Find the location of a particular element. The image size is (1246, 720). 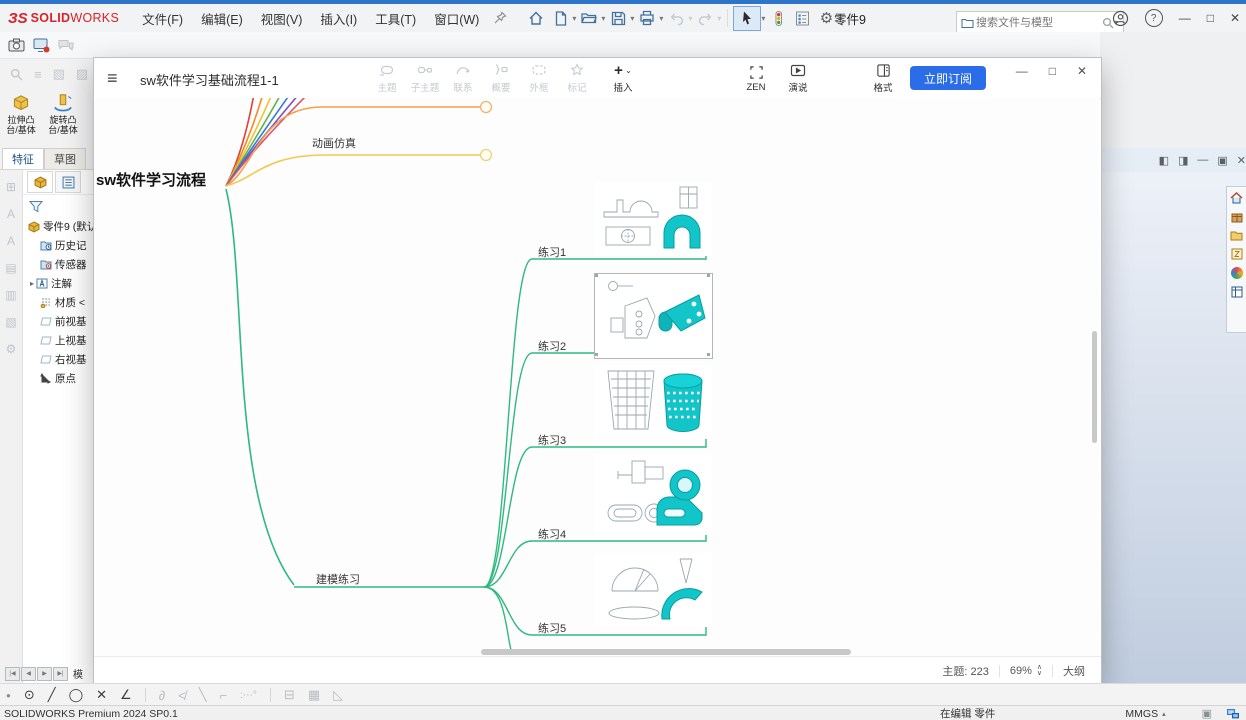

tree-item-front-plane: 前视基 is located at coordinates (59, 321).